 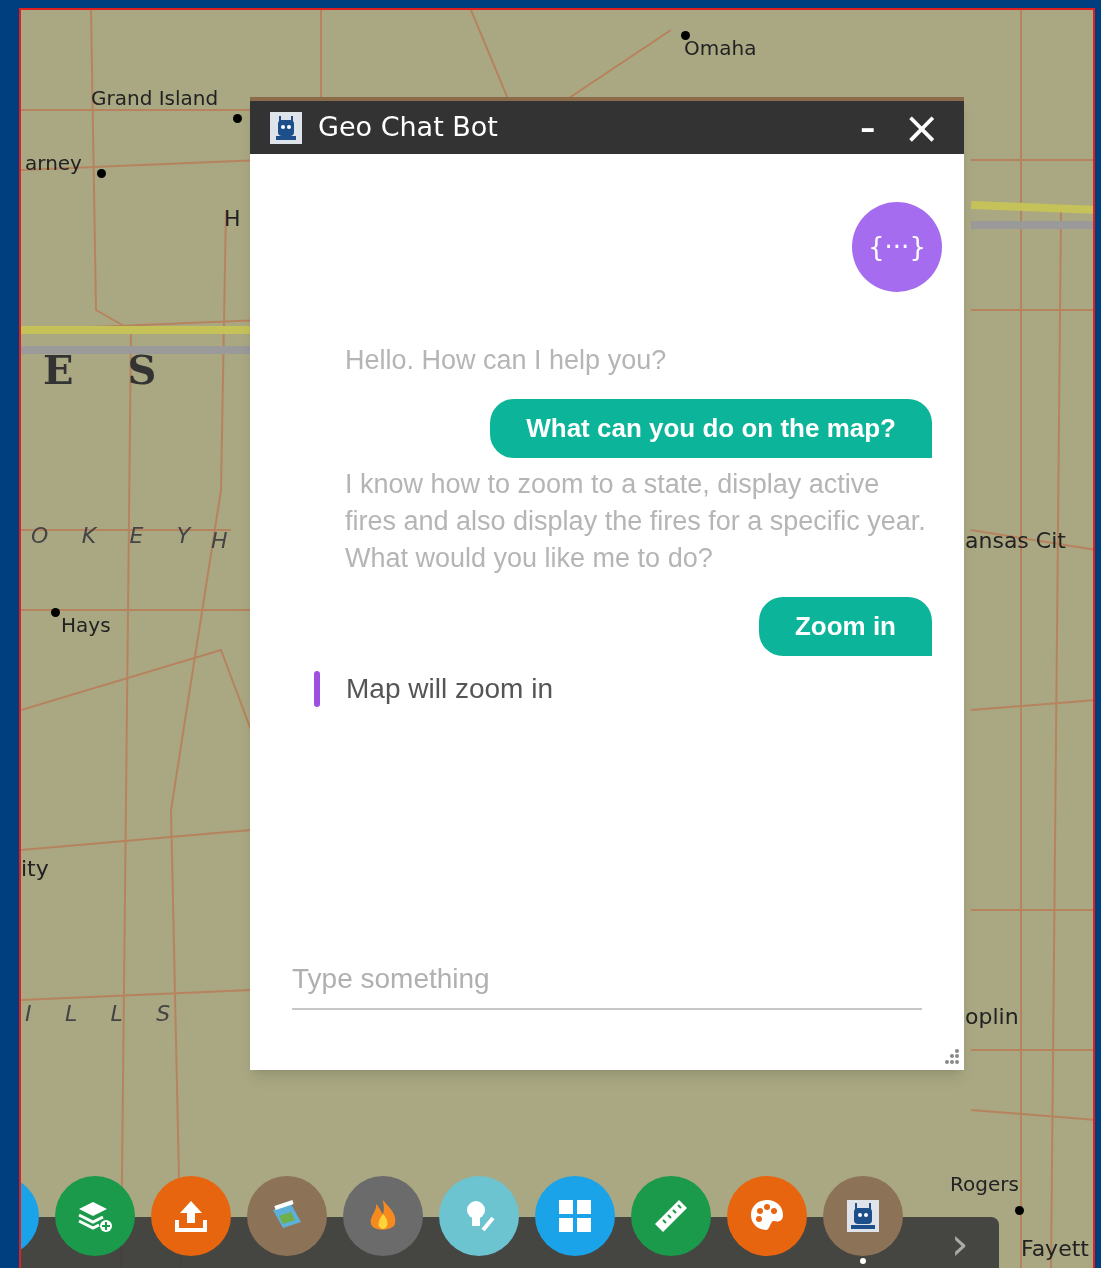 What do you see at coordinates (607, 980) in the screenshot?
I see `message-input: Type something` at bounding box center [607, 980].